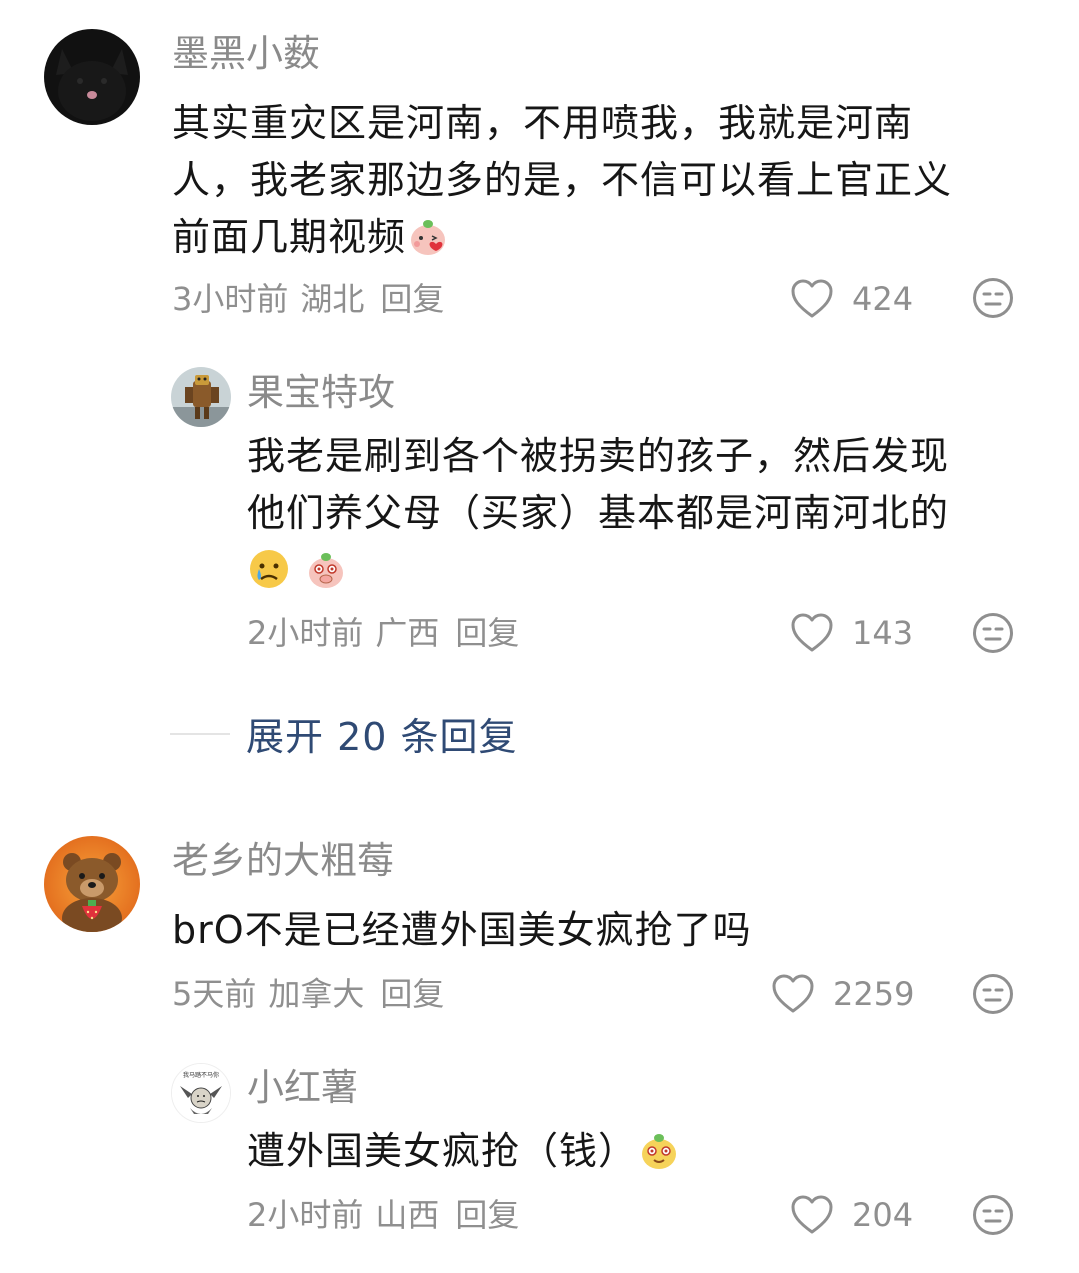 This screenshot has width=1079, height=1273. Describe the element at coordinates (269, 569) in the screenshot. I see `crying-face-emoji-icon` at that location.